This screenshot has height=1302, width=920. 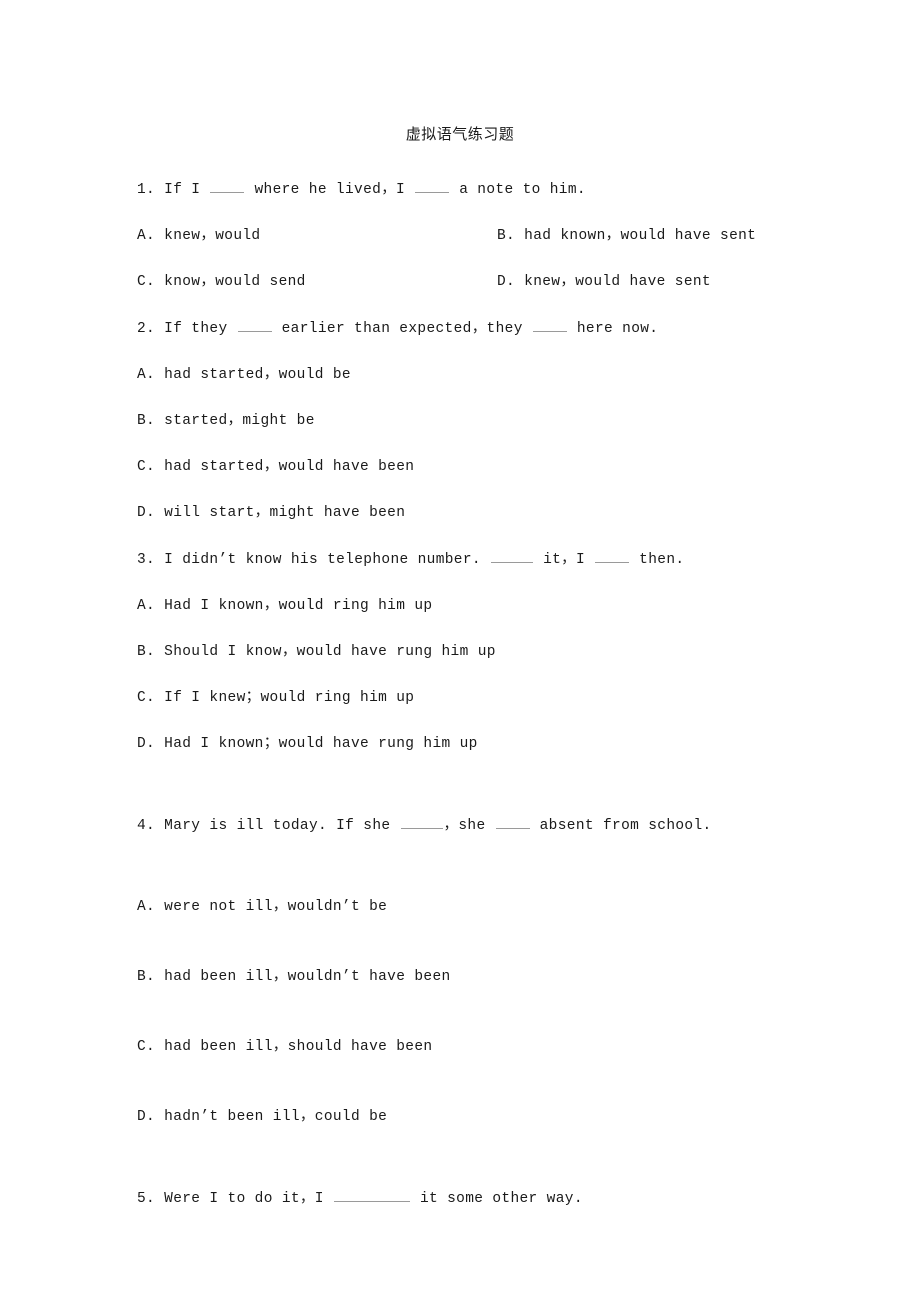 What do you see at coordinates (487, 606) in the screenshot?
I see `option-q3-a: A. Had I known，would ring him up` at bounding box center [487, 606].